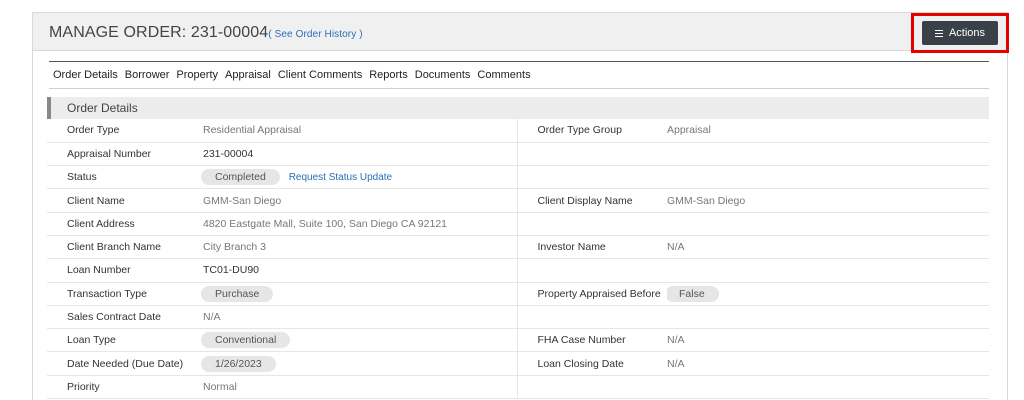 This screenshot has height=400, width=1024. What do you see at coordinates (967, 33) in the screenshot?
I see `actions-button-label: Actions` at bounding box center [967, 33].